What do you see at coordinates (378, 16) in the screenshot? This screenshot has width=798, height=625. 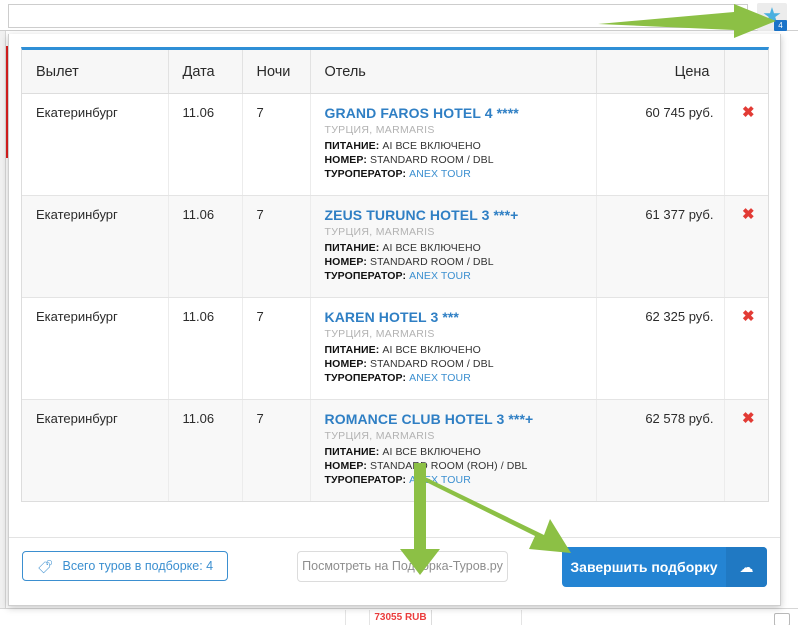 I see `browser-address-bar` at bounding box center [378, 16].